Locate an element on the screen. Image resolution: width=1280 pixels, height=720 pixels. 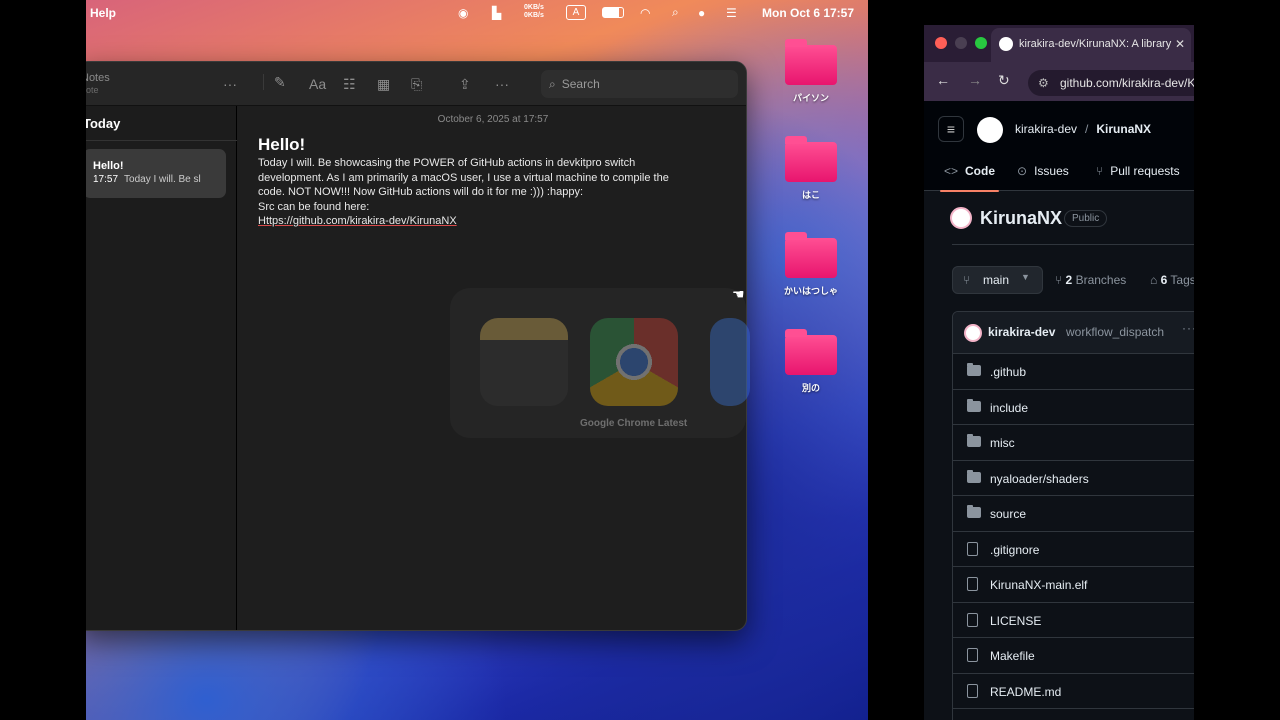
file-row: misc is located at coordinates (1073, 443).